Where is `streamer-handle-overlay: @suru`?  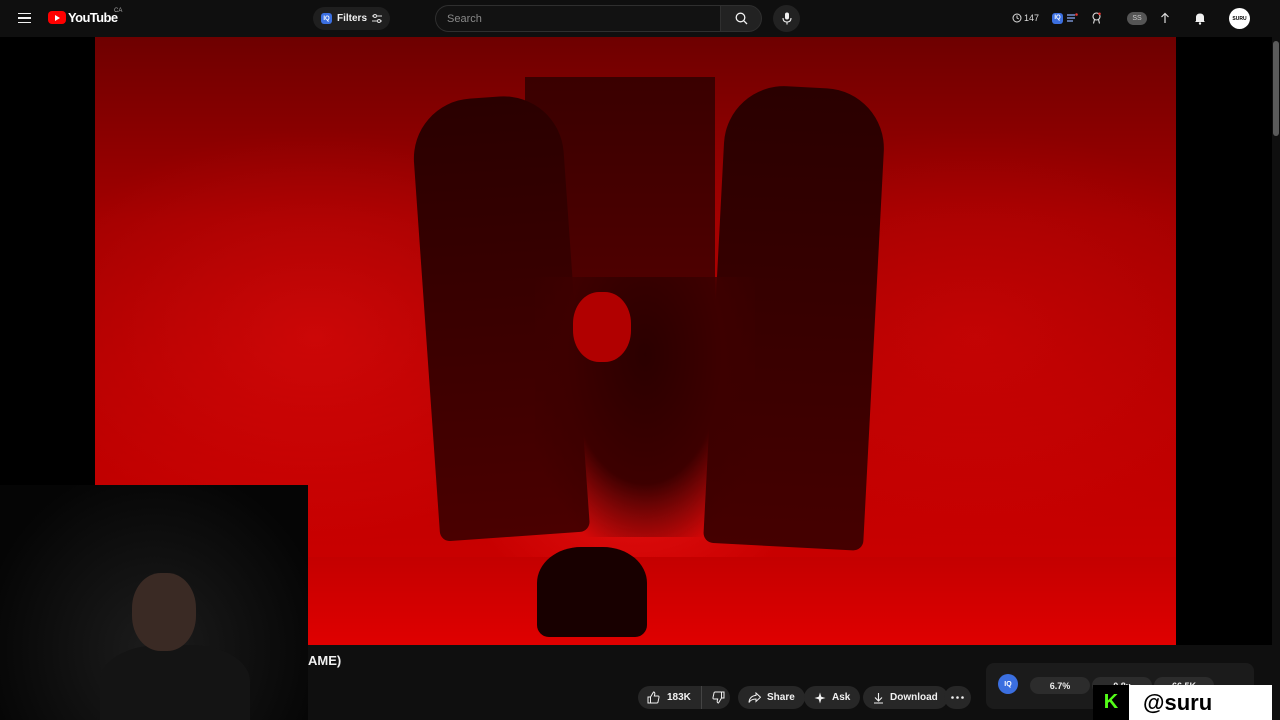
streamer-handle-overlay: @suru is located at coordinates (1204, 702).